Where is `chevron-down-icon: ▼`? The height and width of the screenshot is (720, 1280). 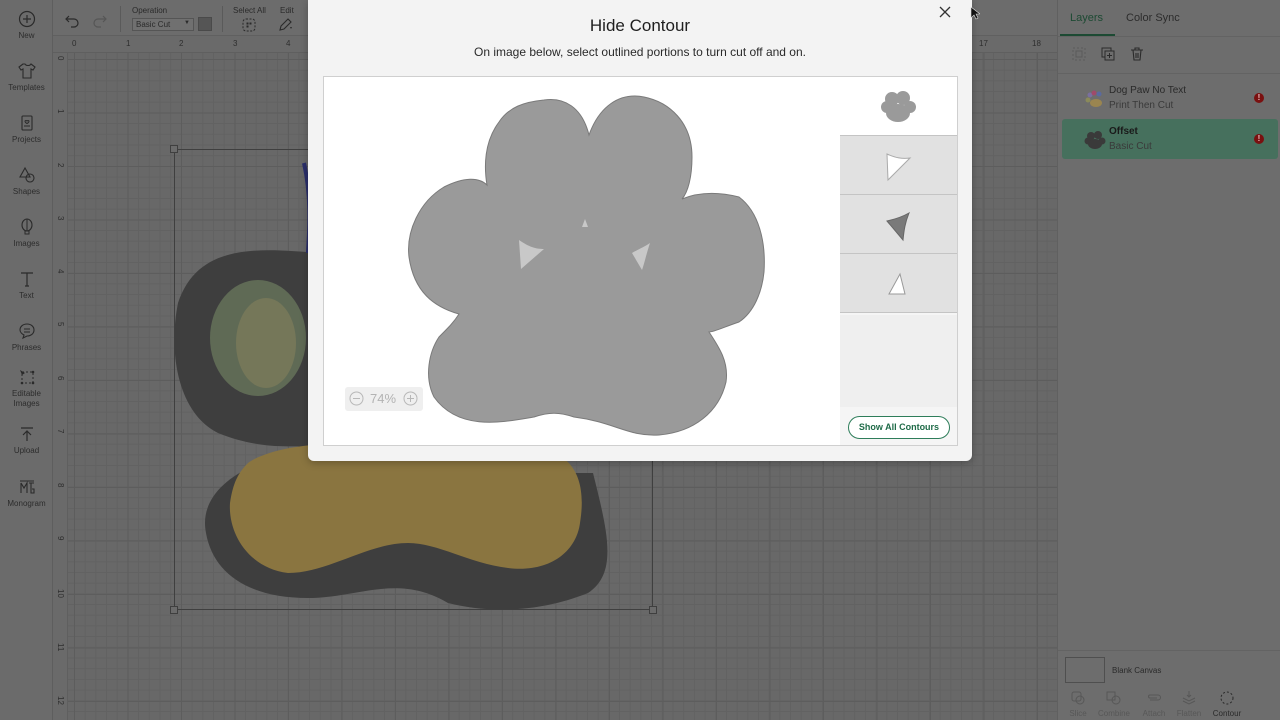
chevron-down-icon: ▼ is located at coordinates (187, 23).